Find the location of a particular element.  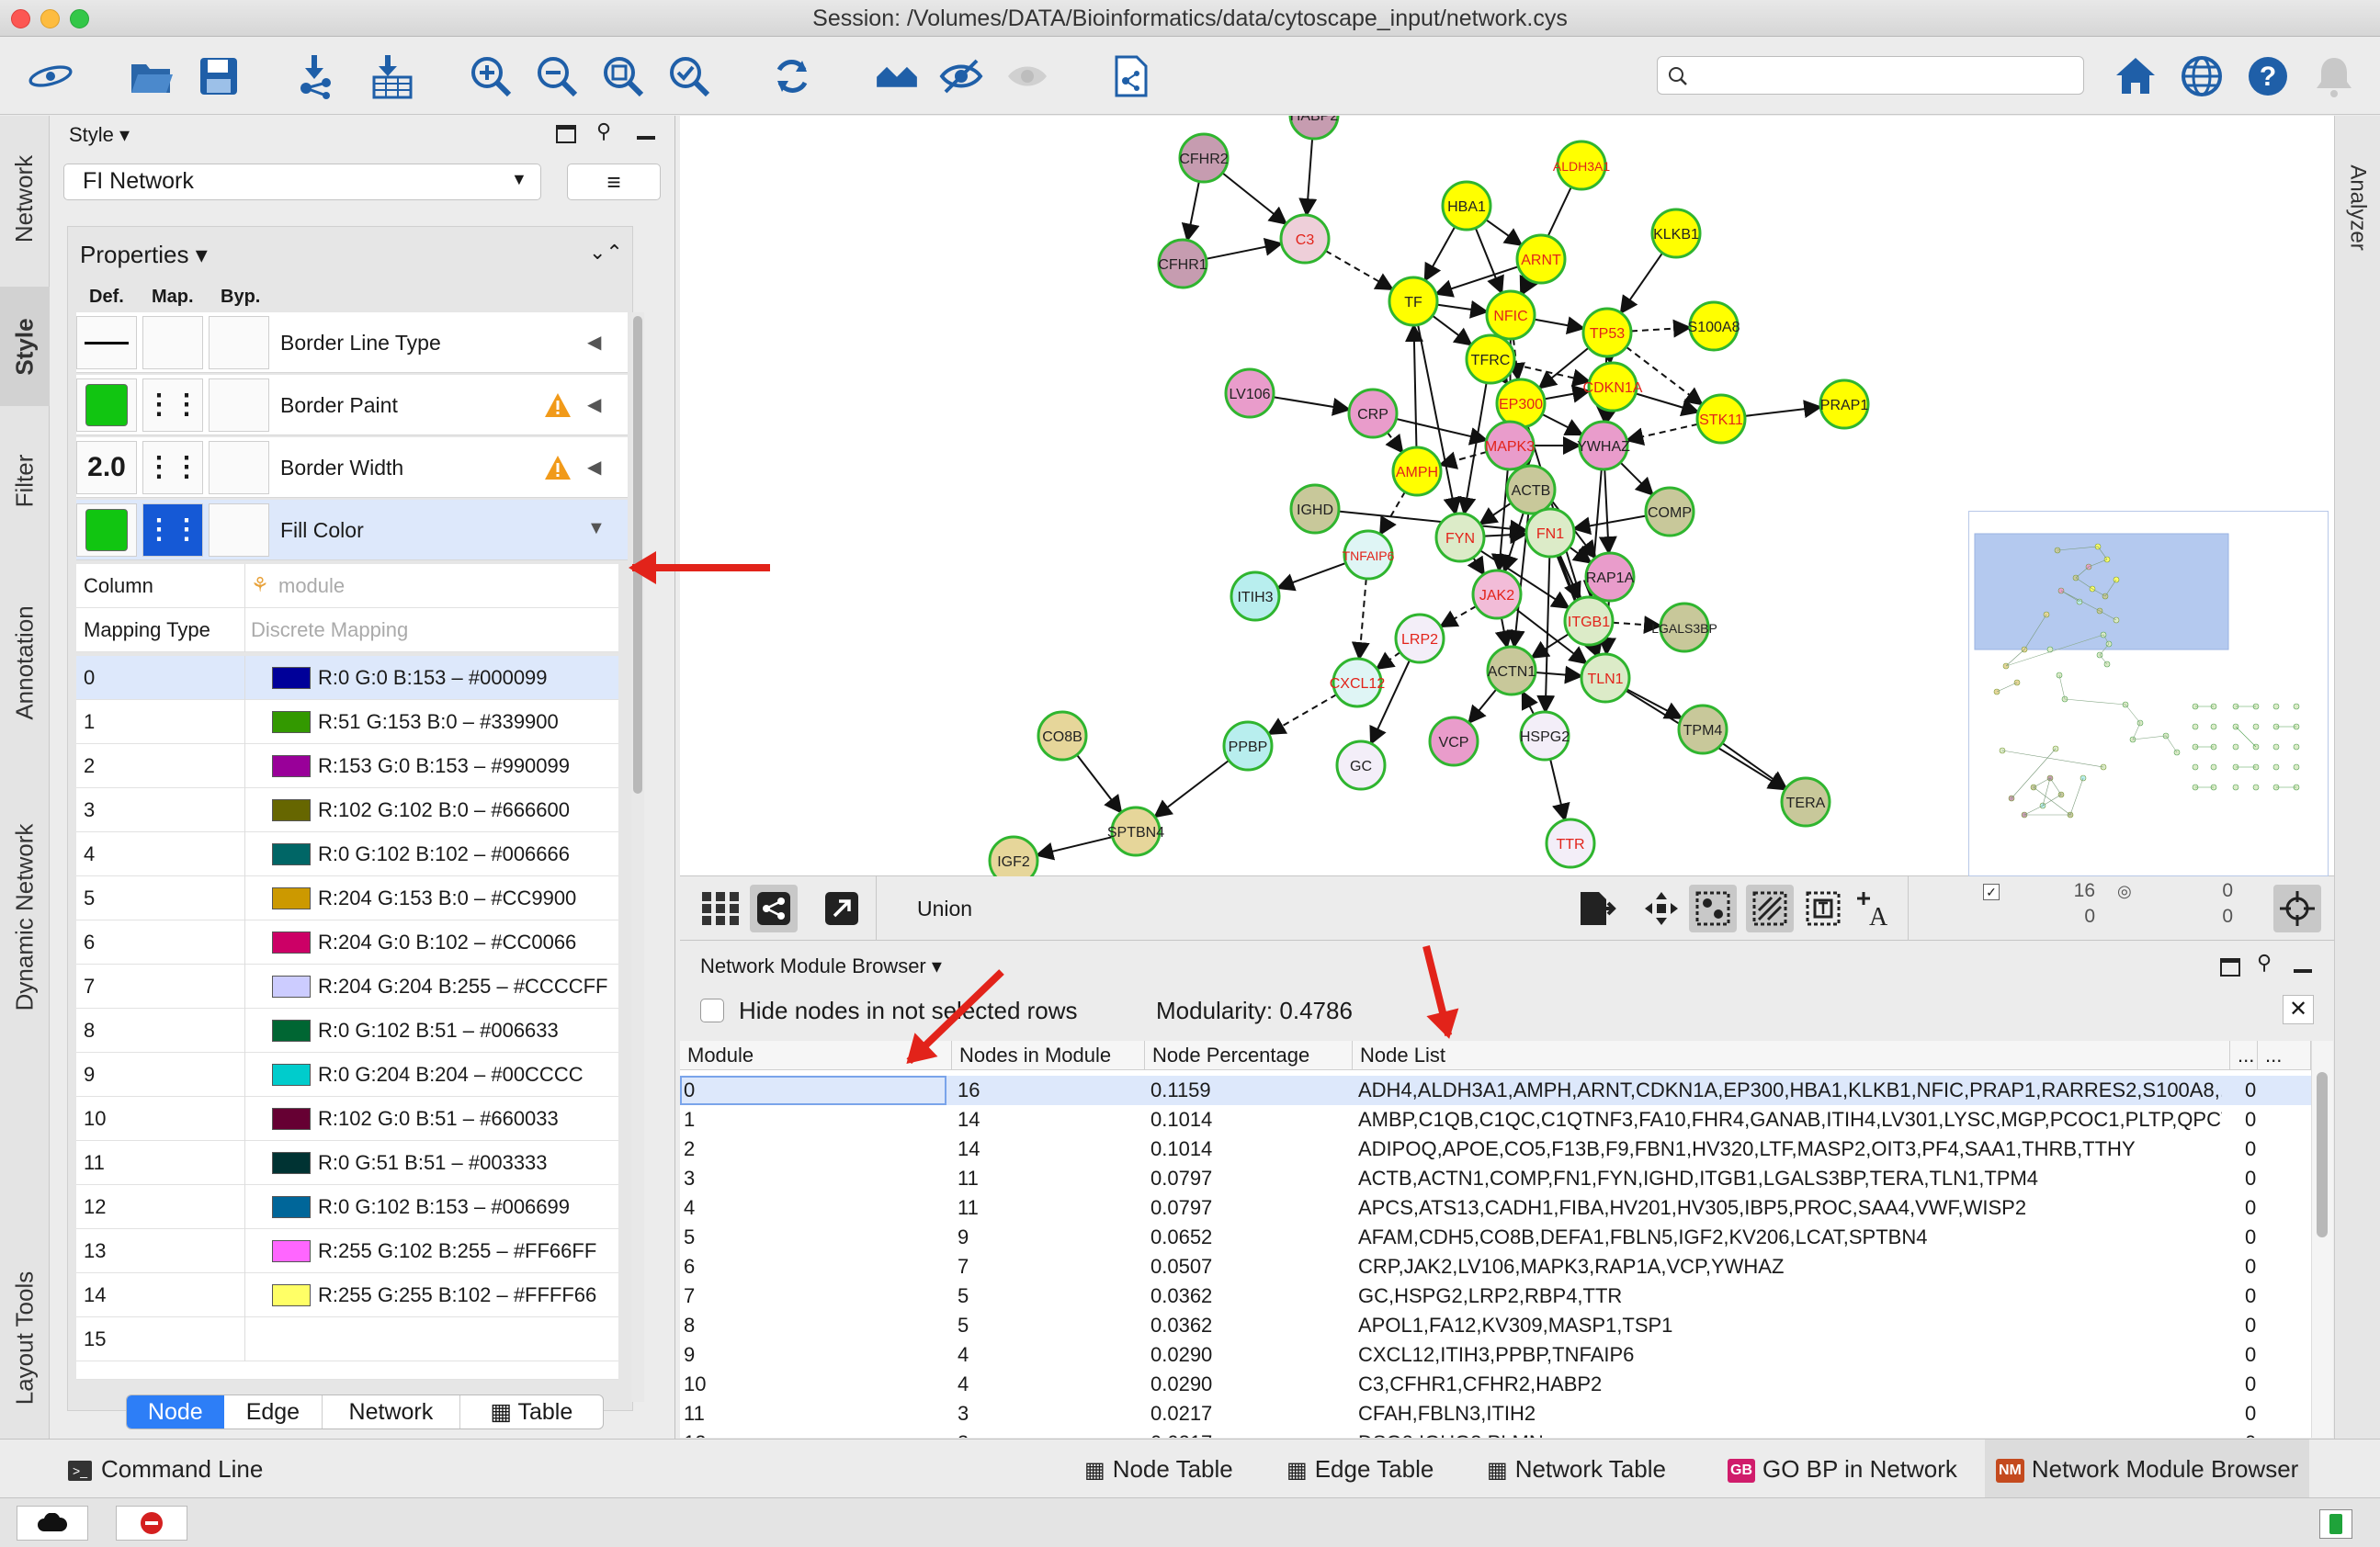

mapping-row: 2 R:153 G:0 B:153 – #990099 is located at coordinates (347, 766).